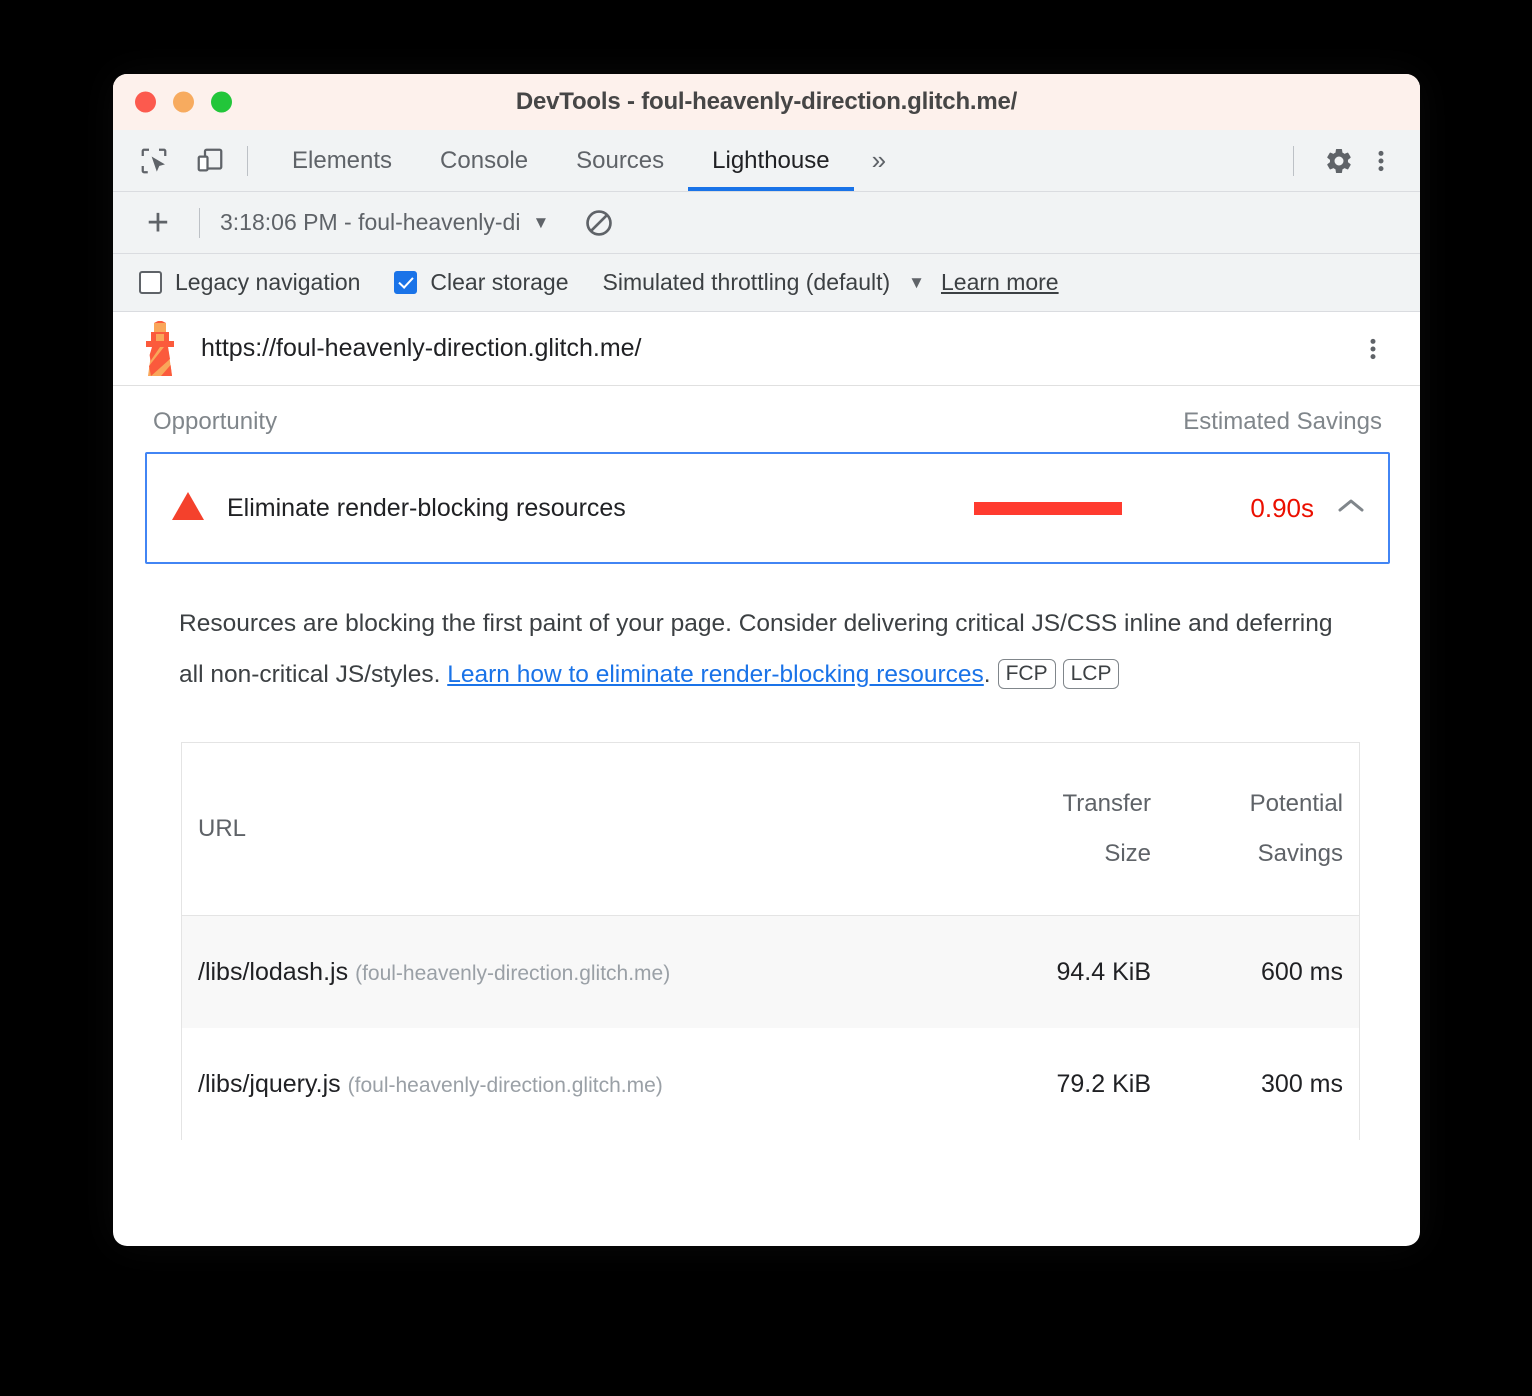  What do you see at coordinates (879, 160) in the screenshot?
I see `more-tabs-icon: »` at bounding box center [879, 160].